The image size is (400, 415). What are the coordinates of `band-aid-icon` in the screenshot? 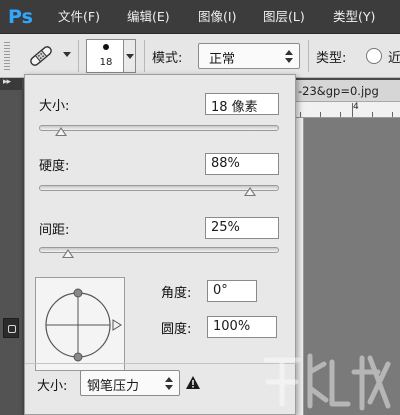 It's located at (41, 56).